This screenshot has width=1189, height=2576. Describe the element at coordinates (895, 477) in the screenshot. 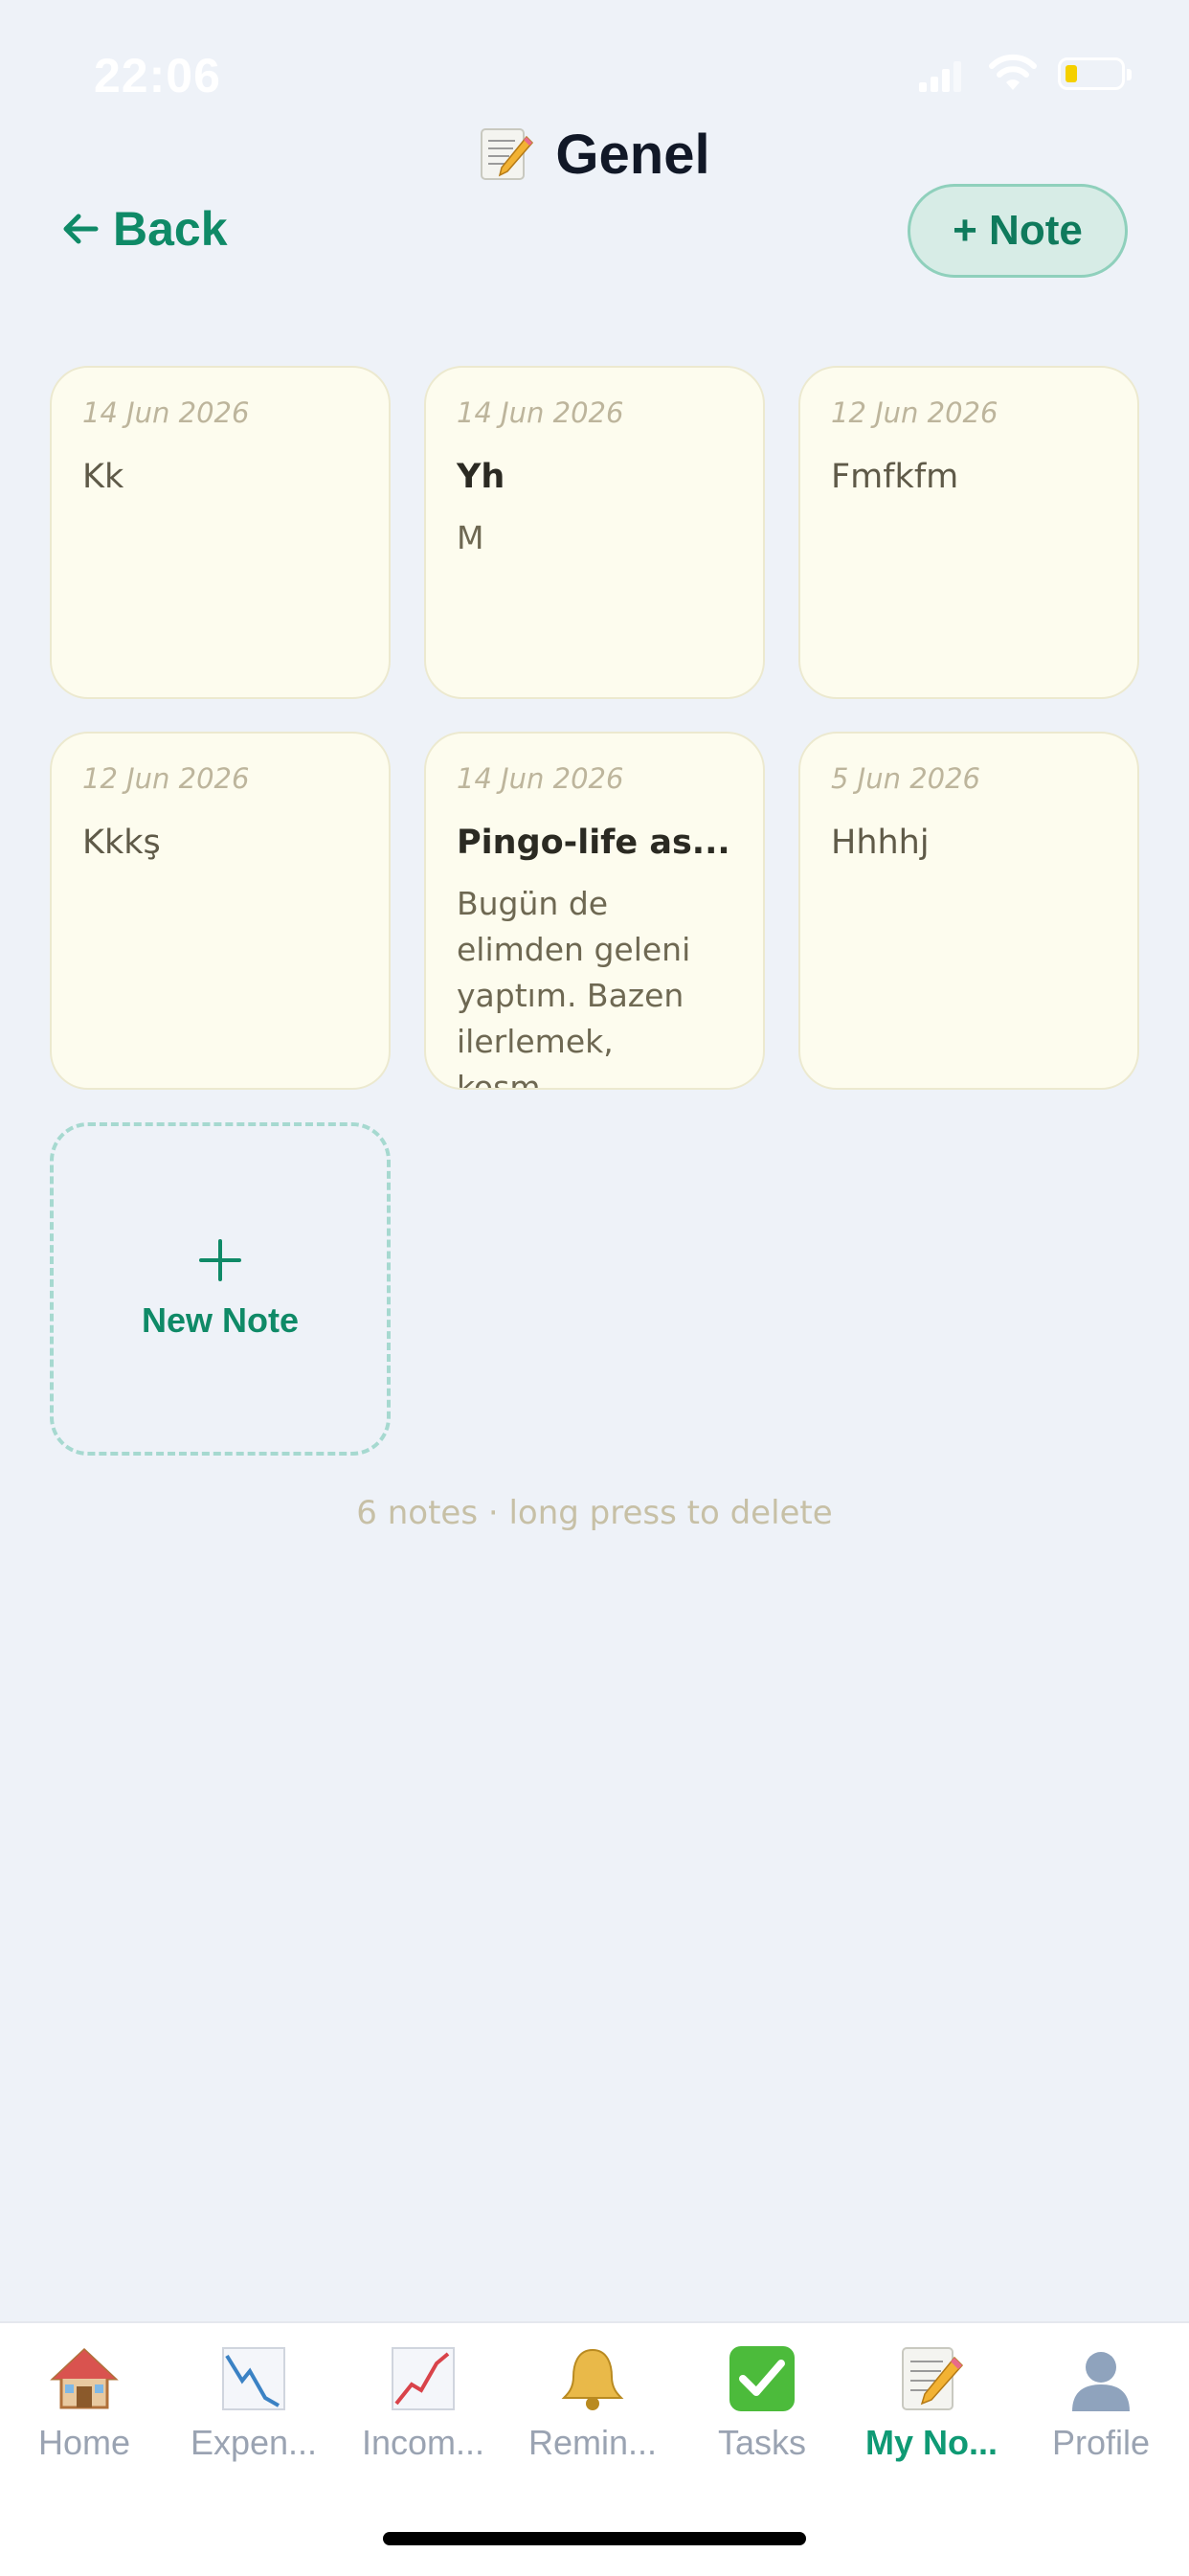

I see `note-title: Fmfkfm` at that location.